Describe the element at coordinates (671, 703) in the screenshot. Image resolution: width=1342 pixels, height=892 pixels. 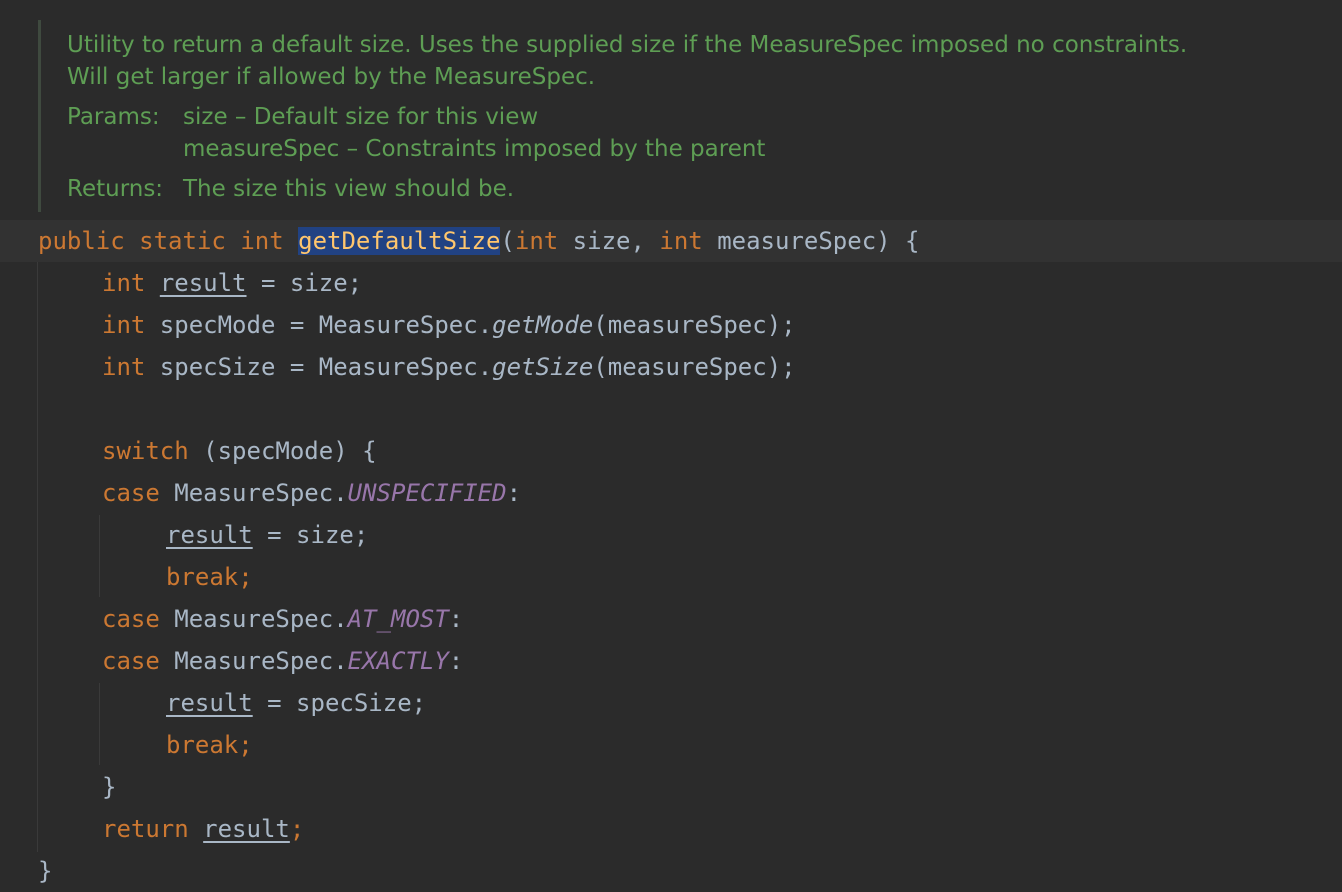
I see `code-line: result = specSize;` at that location.